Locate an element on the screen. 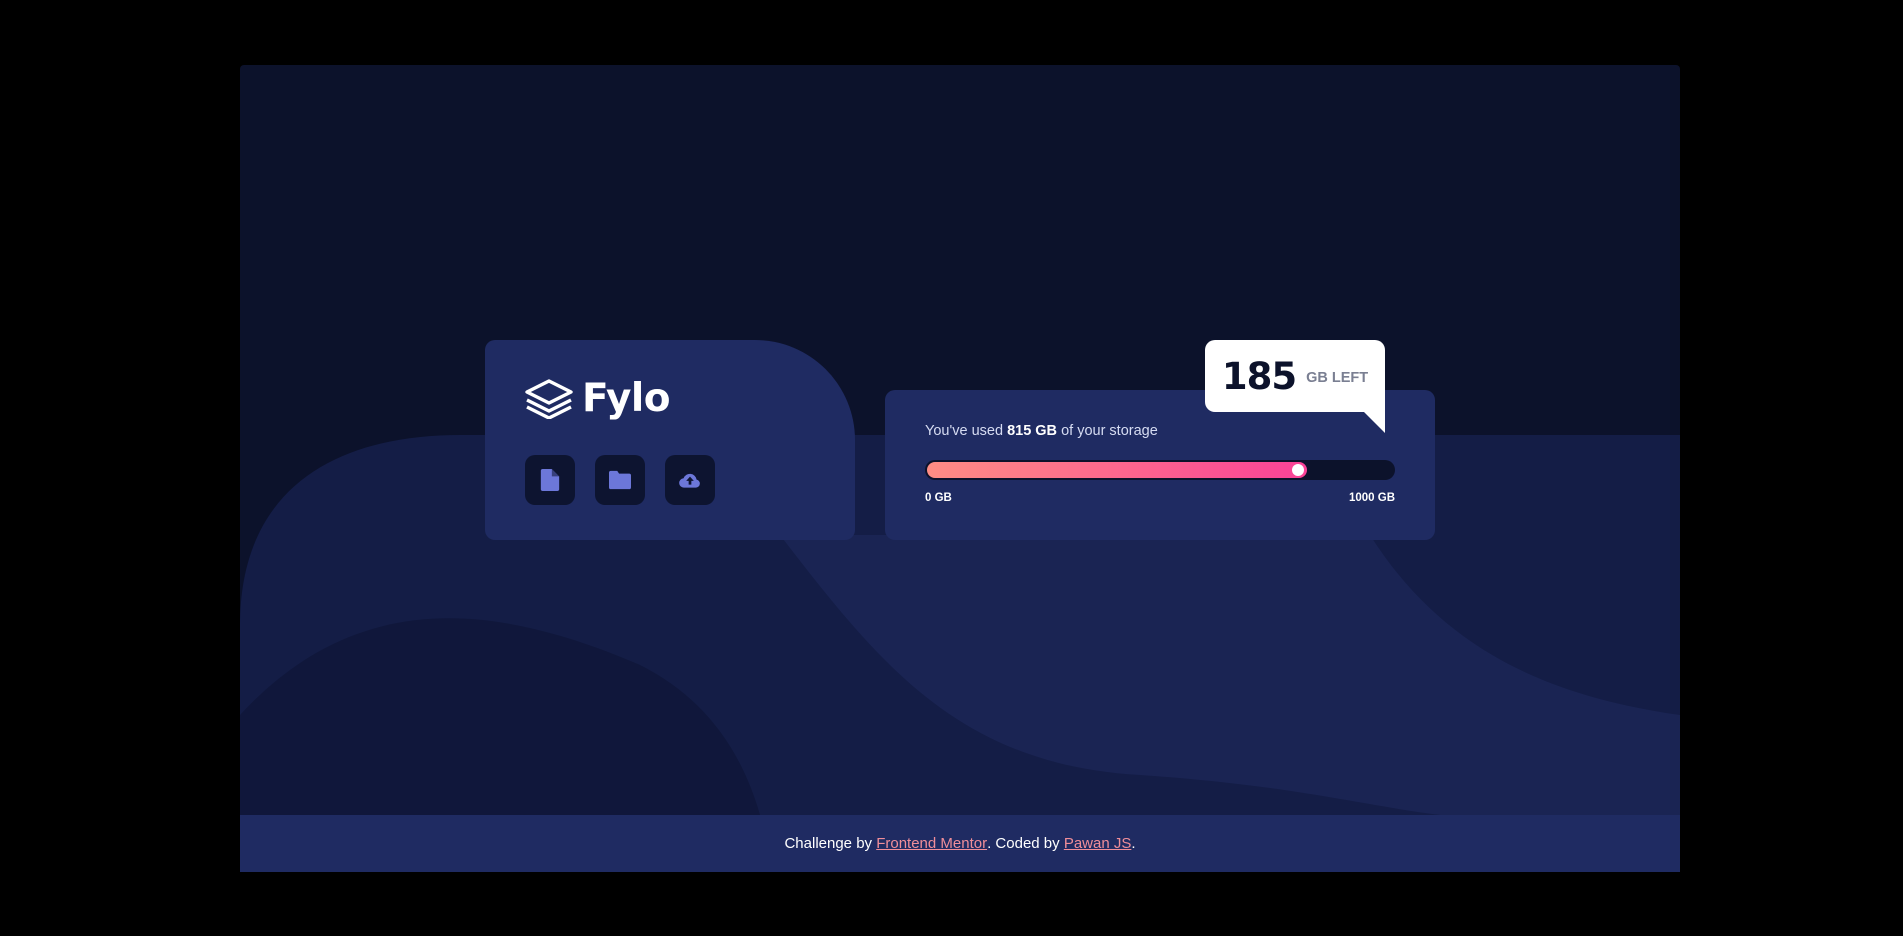 The height and width of the screenshot is (936, 1903). stacked-layers-icon is located at coordinates (549, 399).